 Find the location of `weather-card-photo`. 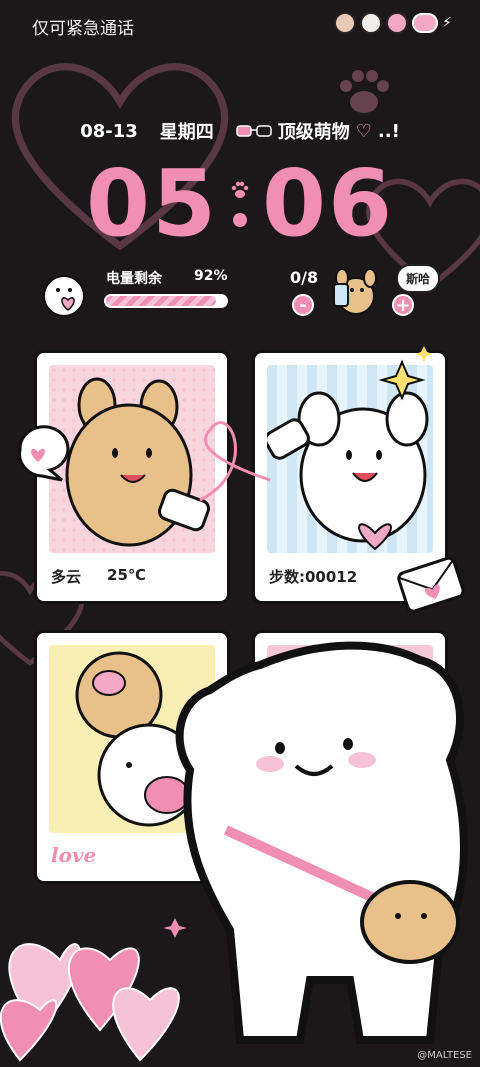

weather-card-photo is located at coordinates (132, 459).